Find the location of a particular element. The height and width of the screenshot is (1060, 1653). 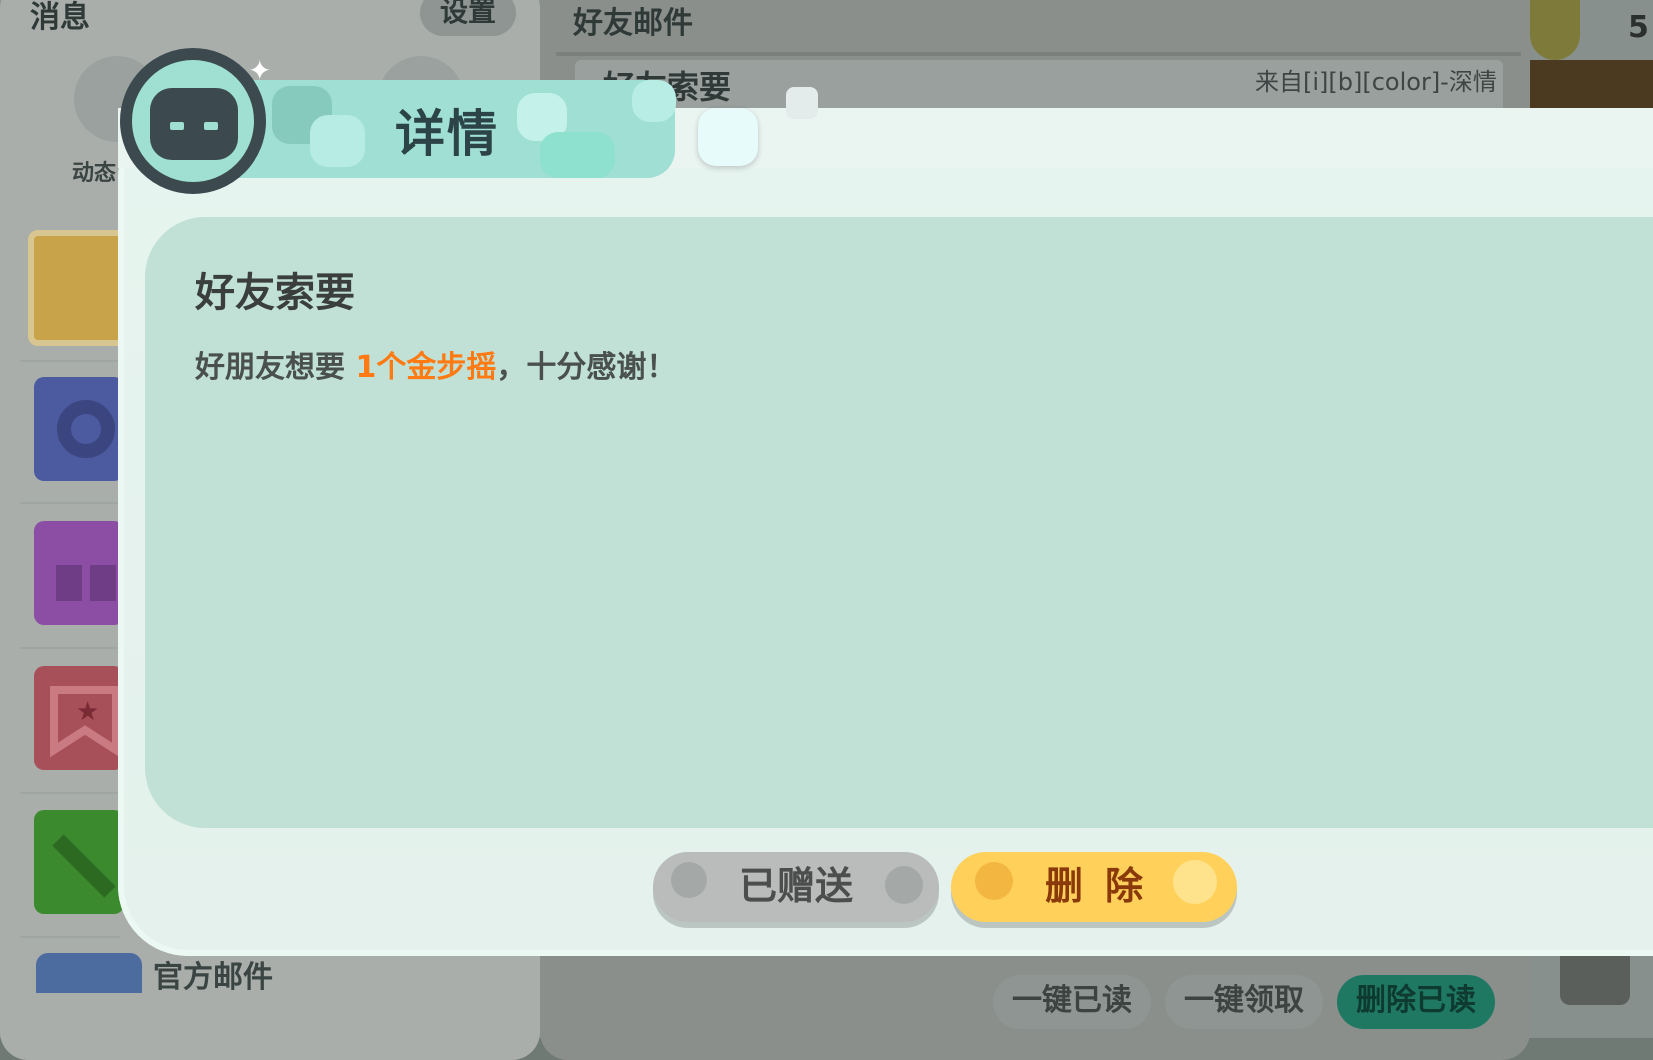

dynamic-tab-label: 动态 is located at coordinates (94, 173).